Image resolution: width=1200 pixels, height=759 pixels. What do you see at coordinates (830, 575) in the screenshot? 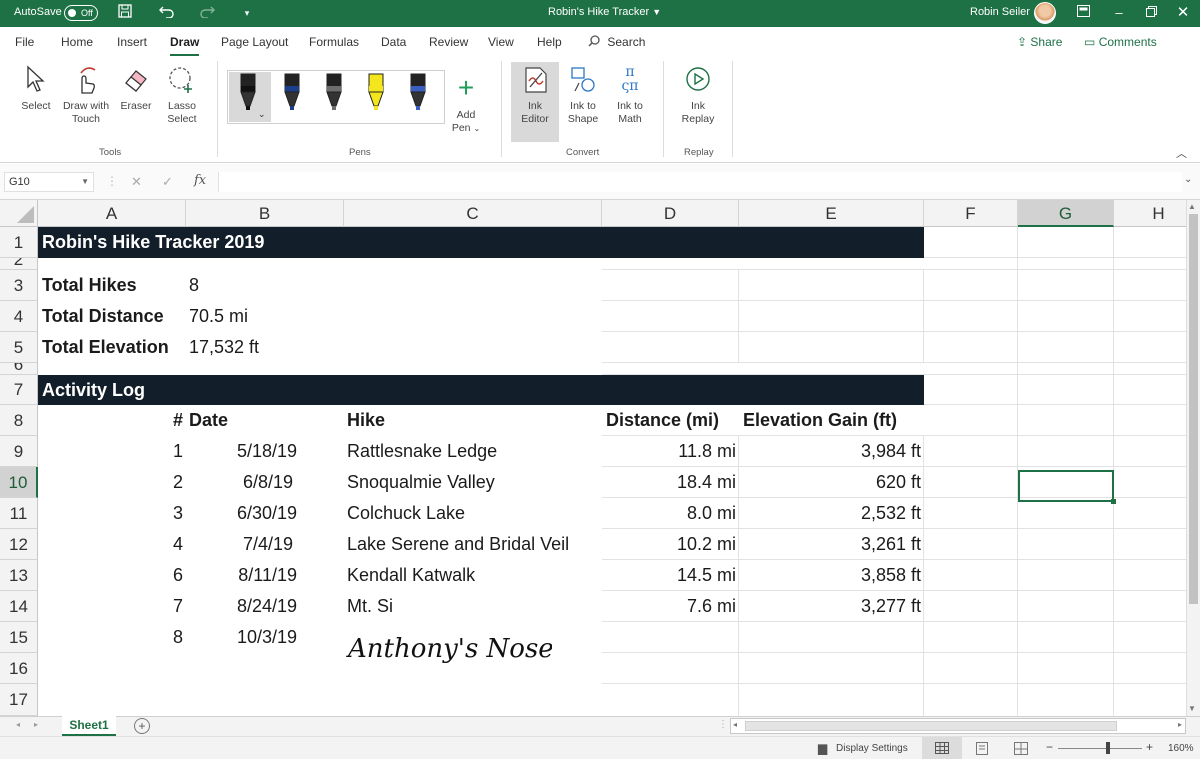
I see `log-elevation: 3,858 ft` at bounding box center [830, 575].